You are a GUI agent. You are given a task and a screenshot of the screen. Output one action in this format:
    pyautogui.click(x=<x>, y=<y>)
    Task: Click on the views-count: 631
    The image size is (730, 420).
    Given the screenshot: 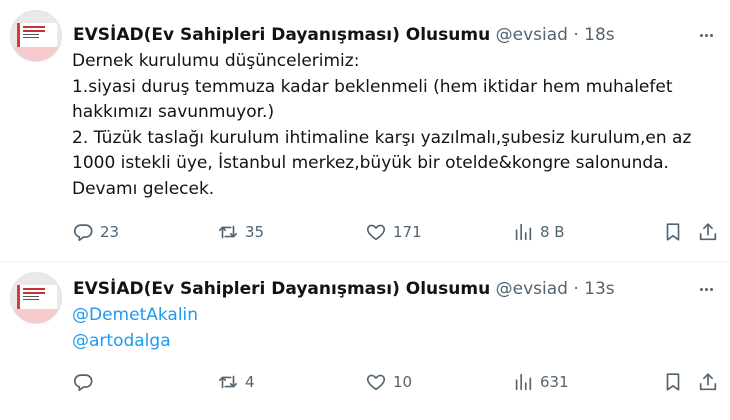 What is the action you would take?
    pyautogui.click(x=554, y=382)
    